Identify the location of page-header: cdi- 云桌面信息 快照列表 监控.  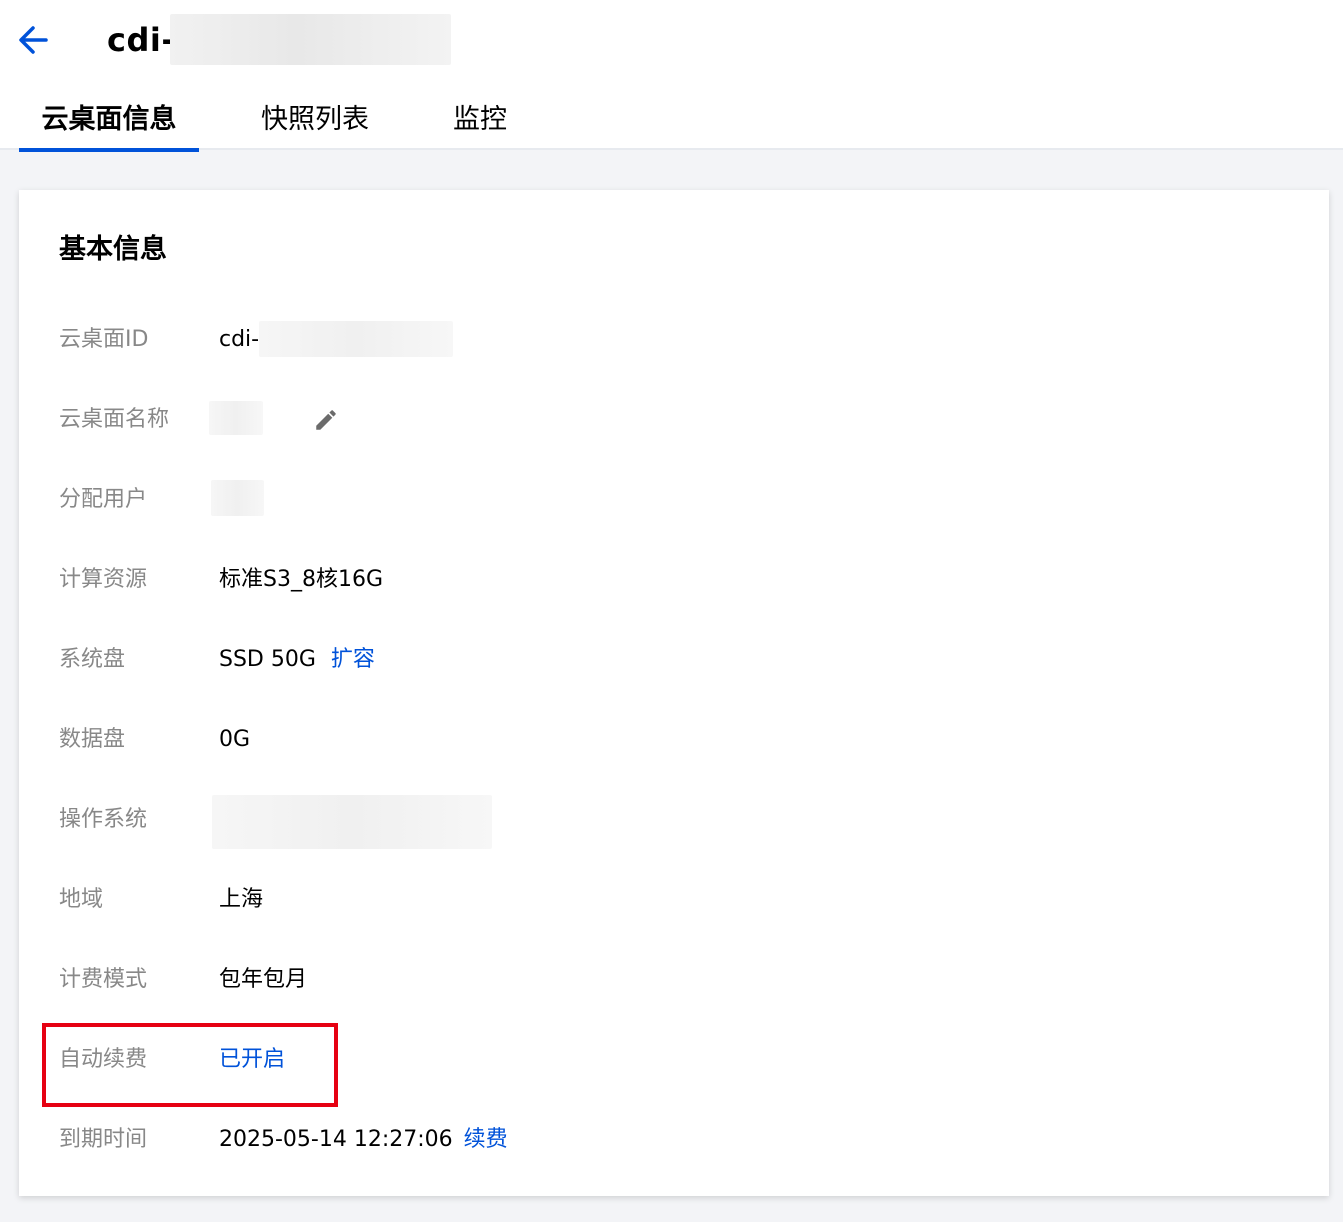
(671, 76).